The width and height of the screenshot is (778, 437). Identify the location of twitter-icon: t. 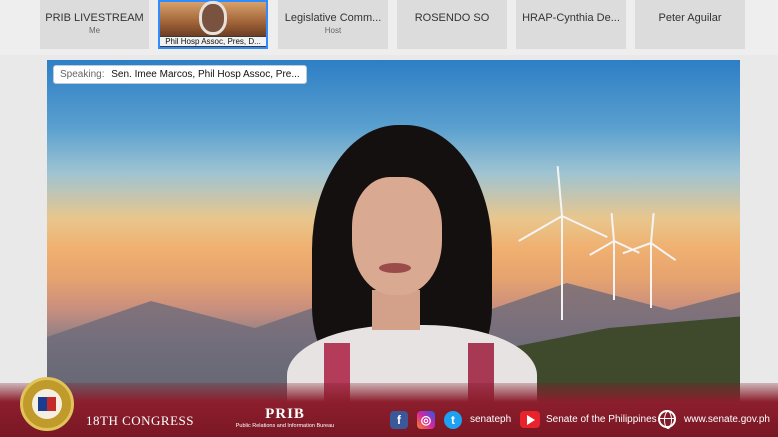
(453, 420).